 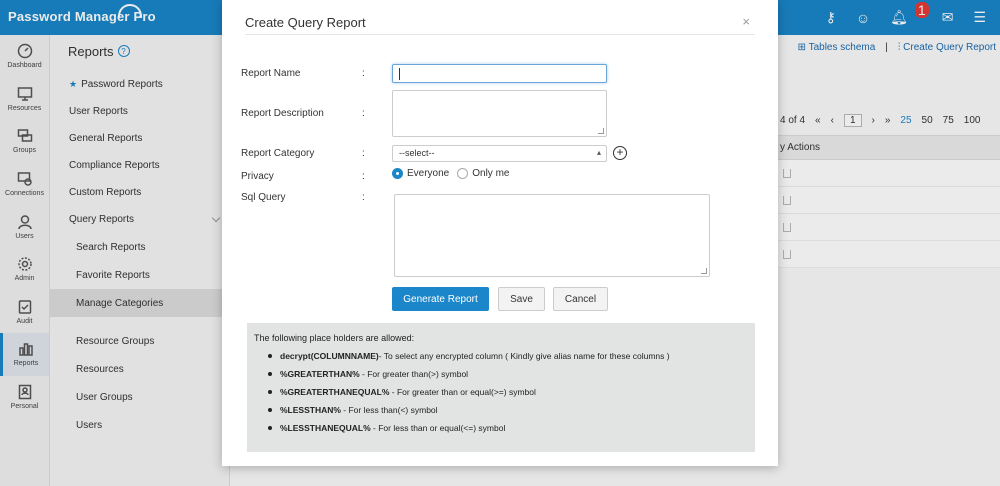 What do you see at coordinates (500, 34) in the screenshot?
I see `title-divider` at bounding box center [500, 34].